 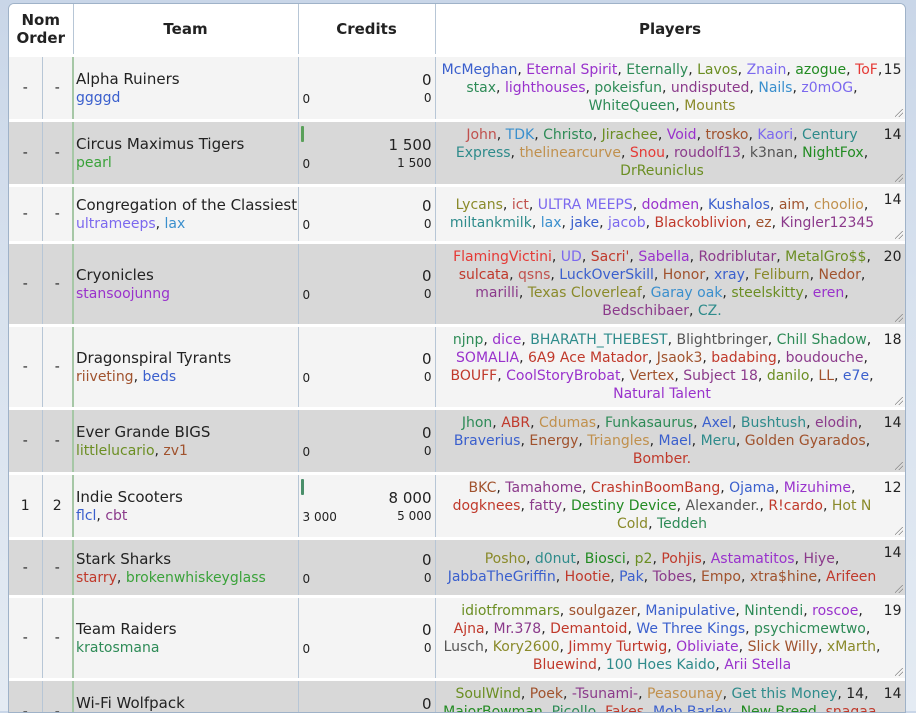 What do you see at coordinates (187, 432) in the screenshot?
I see `team-name: Ever Grande BIGS` at bounding box center [187, 432].